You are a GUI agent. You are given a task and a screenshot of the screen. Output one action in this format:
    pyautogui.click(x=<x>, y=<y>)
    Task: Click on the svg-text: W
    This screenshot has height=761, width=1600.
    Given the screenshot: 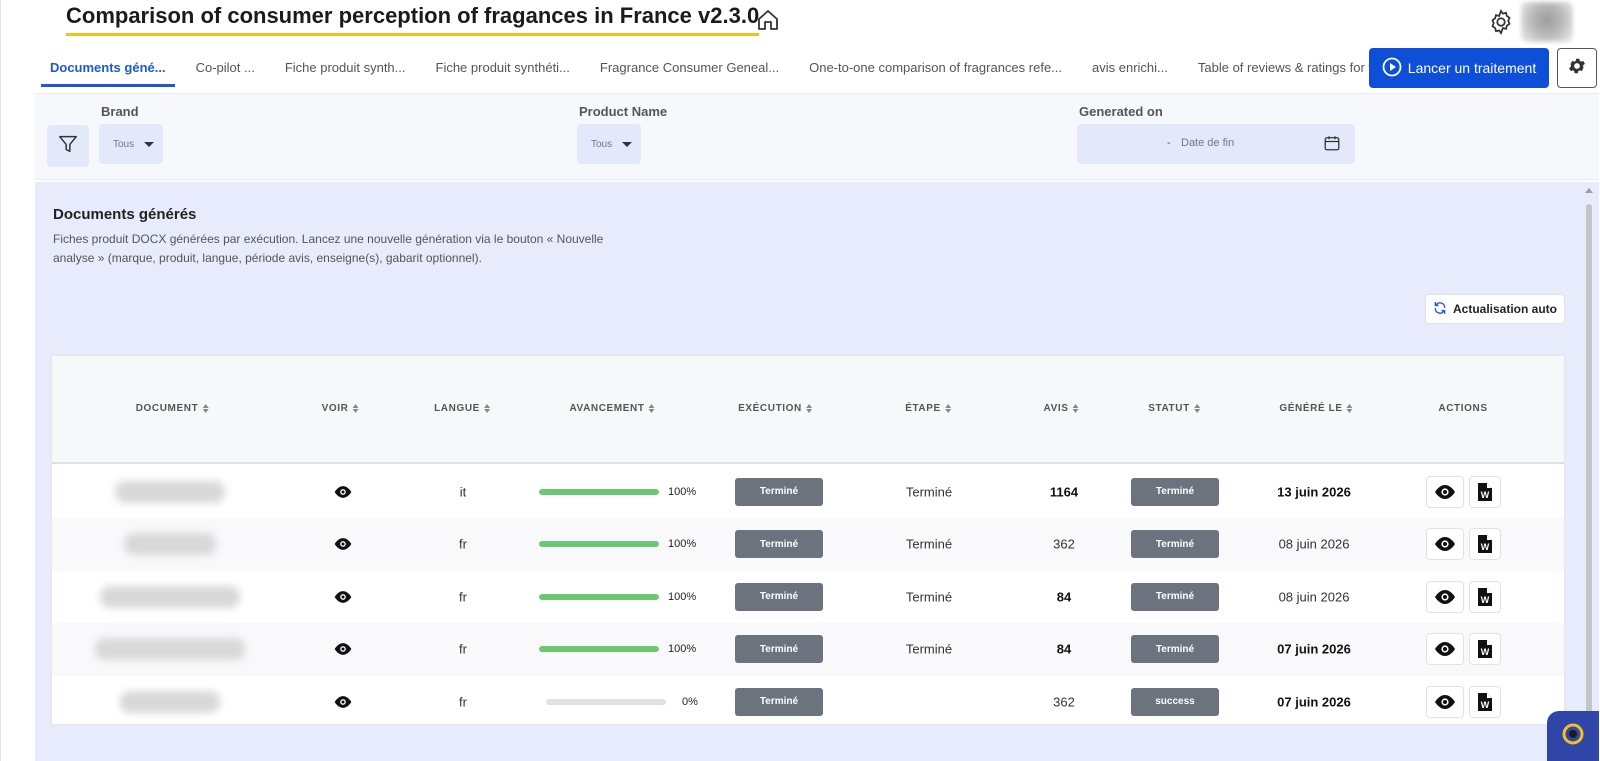 What is the action you would take?
    pyautogui.click(x=1485, y=705)
    